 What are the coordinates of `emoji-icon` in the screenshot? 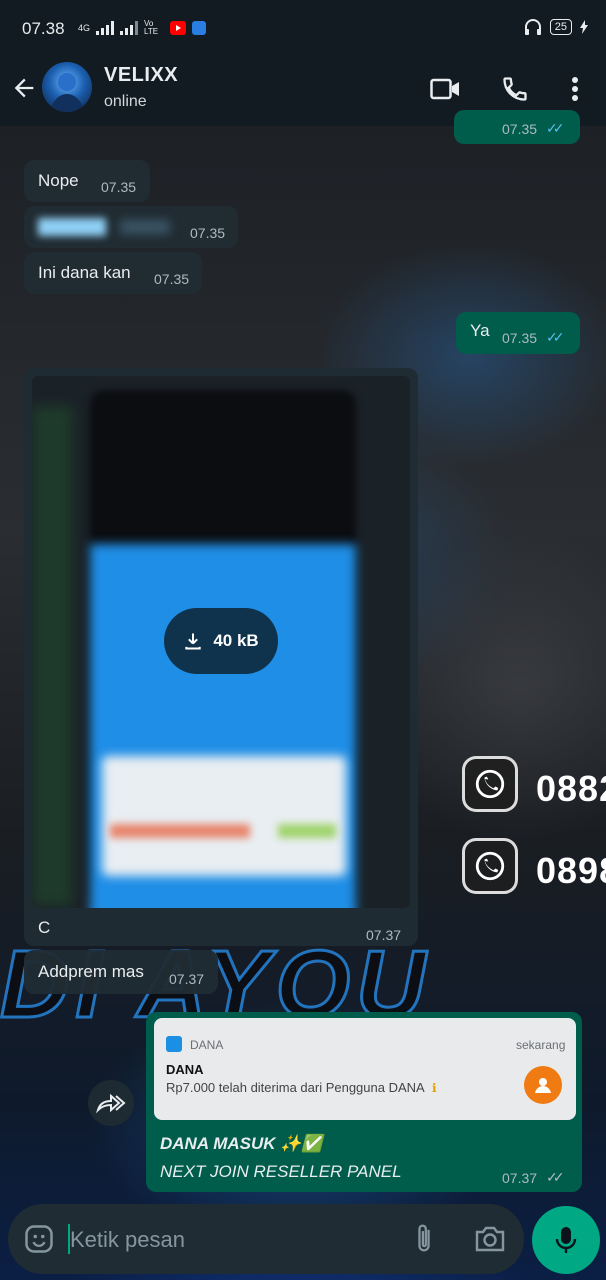 It's located at (39, 1241).